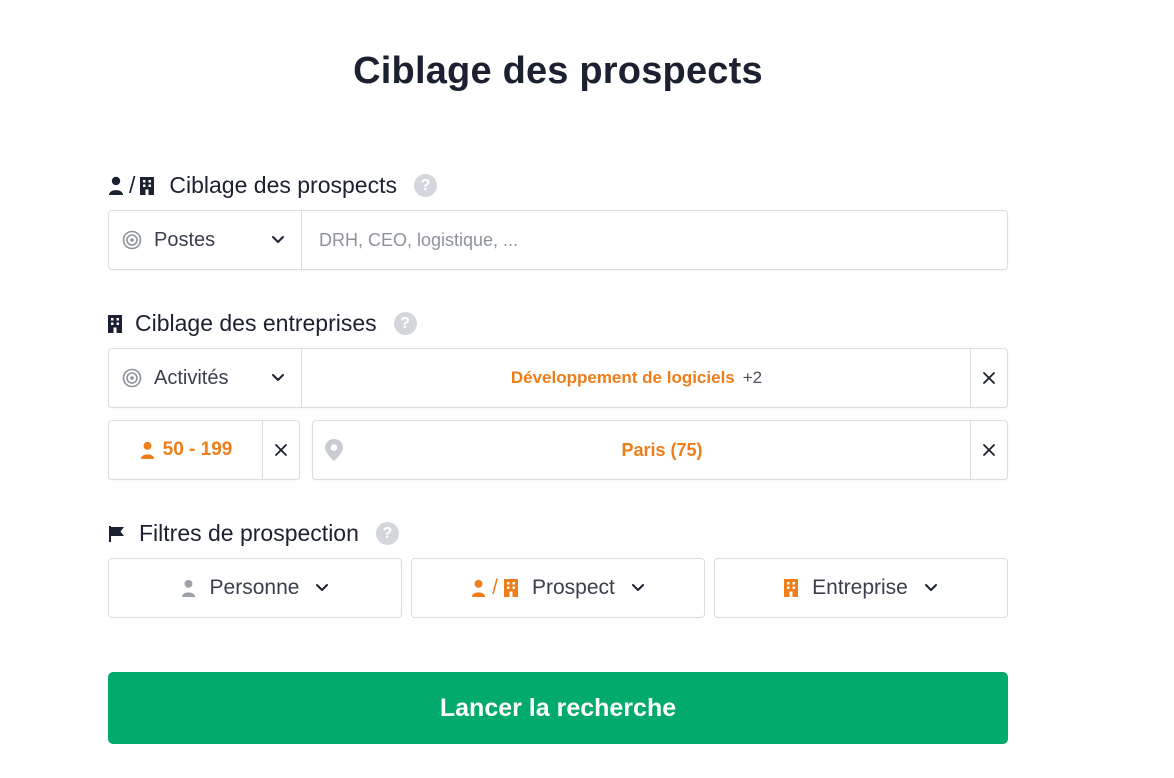  I want to click on location-value: Paris (75), so click(662, 450).